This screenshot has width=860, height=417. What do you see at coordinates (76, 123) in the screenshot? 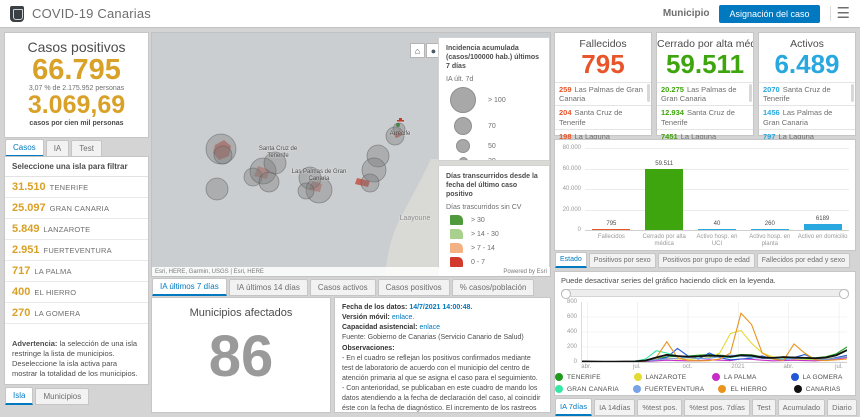
I see `positives-rate-caption: casos por cien mil personas` at bounding box center [76, 123].